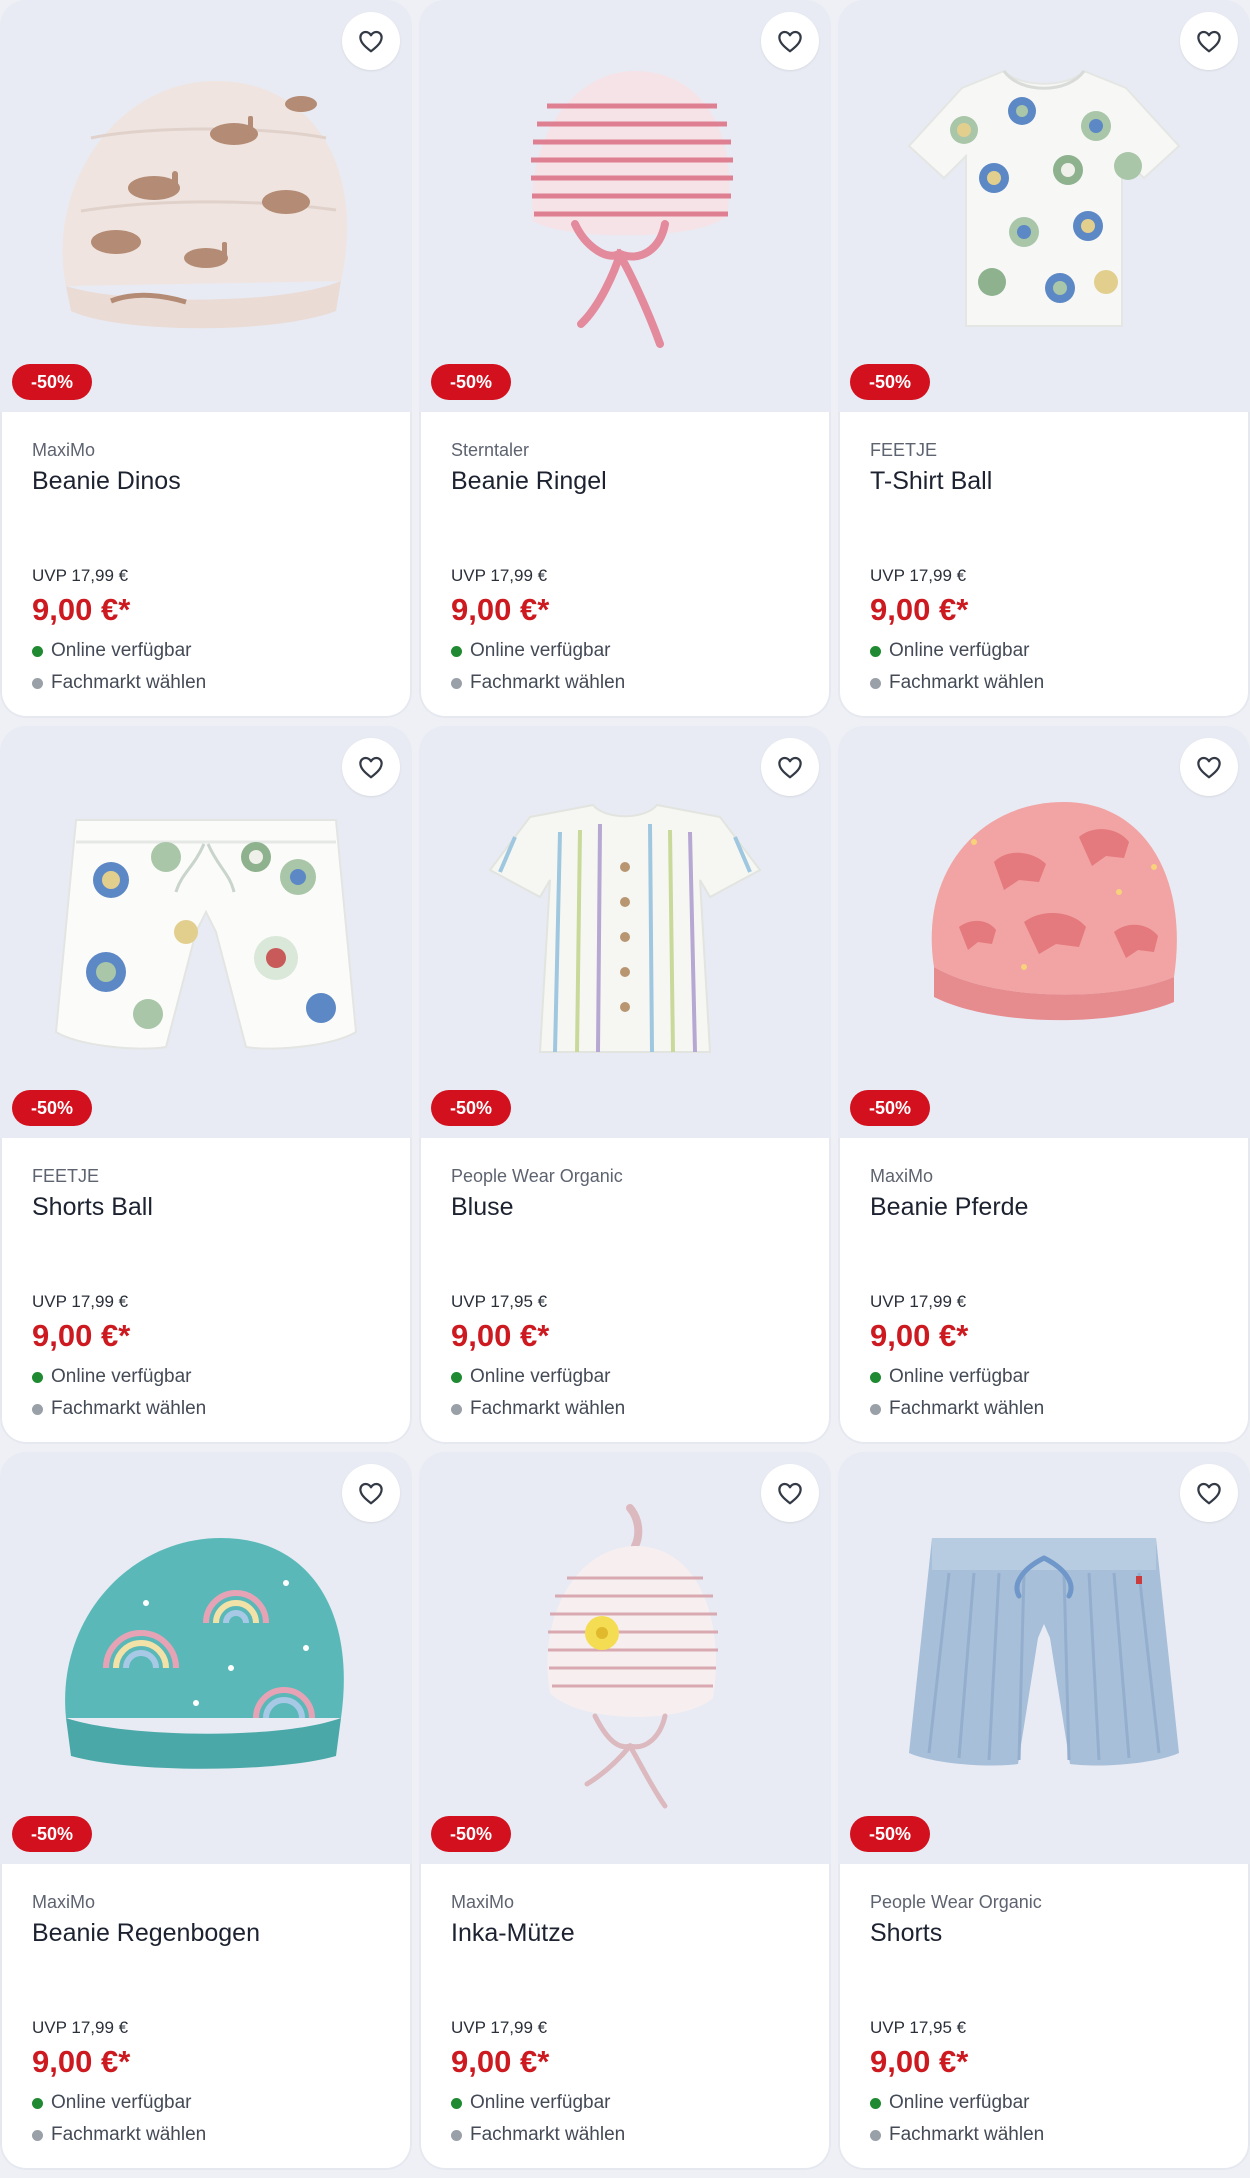 This screenshot has height=2178, width=1250. Describe the element at coordinates (146, 1933) in the screenshot. I see `product-title: Beanie Regenbogen` at that location.